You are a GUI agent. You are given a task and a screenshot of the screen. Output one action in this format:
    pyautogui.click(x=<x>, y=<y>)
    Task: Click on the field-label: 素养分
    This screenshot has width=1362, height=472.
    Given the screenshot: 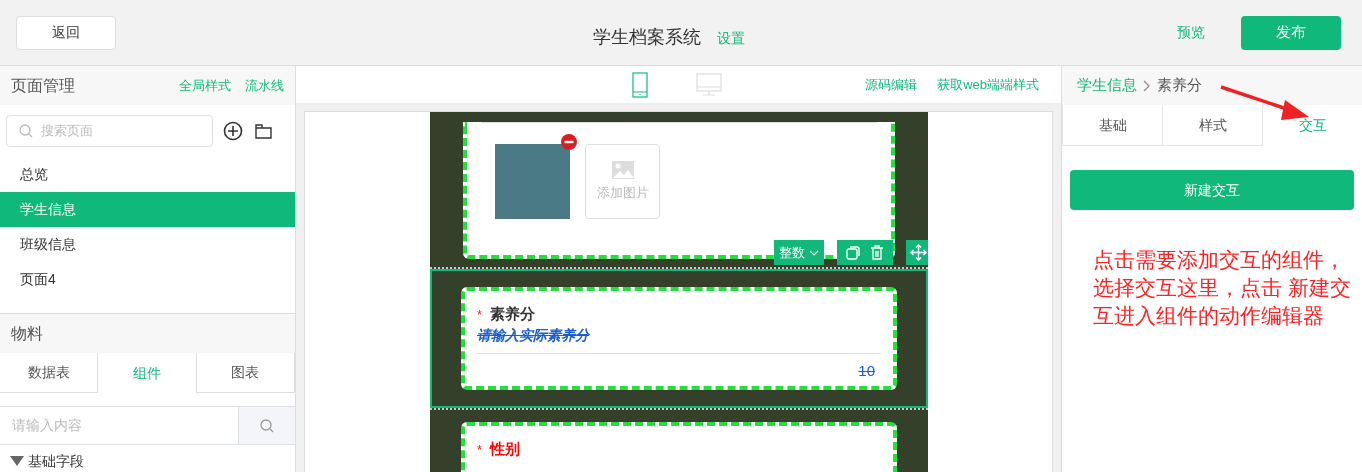 What is the action you would take?
    pyautogui.click(x=513, y=314)
    